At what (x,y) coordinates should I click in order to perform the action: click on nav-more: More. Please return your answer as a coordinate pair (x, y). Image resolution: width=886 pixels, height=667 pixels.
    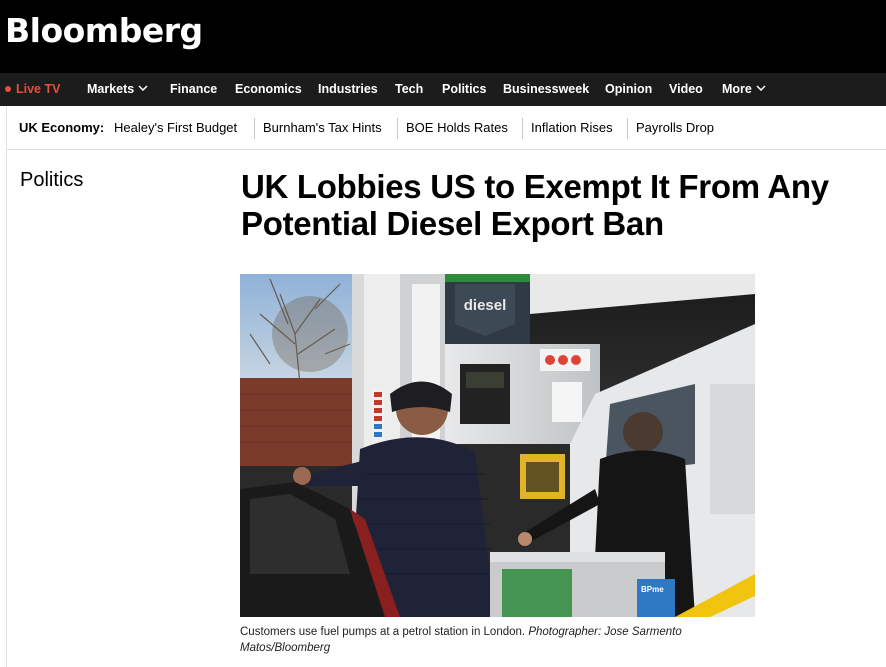
    Looking at the image, I should click on (744, 89).